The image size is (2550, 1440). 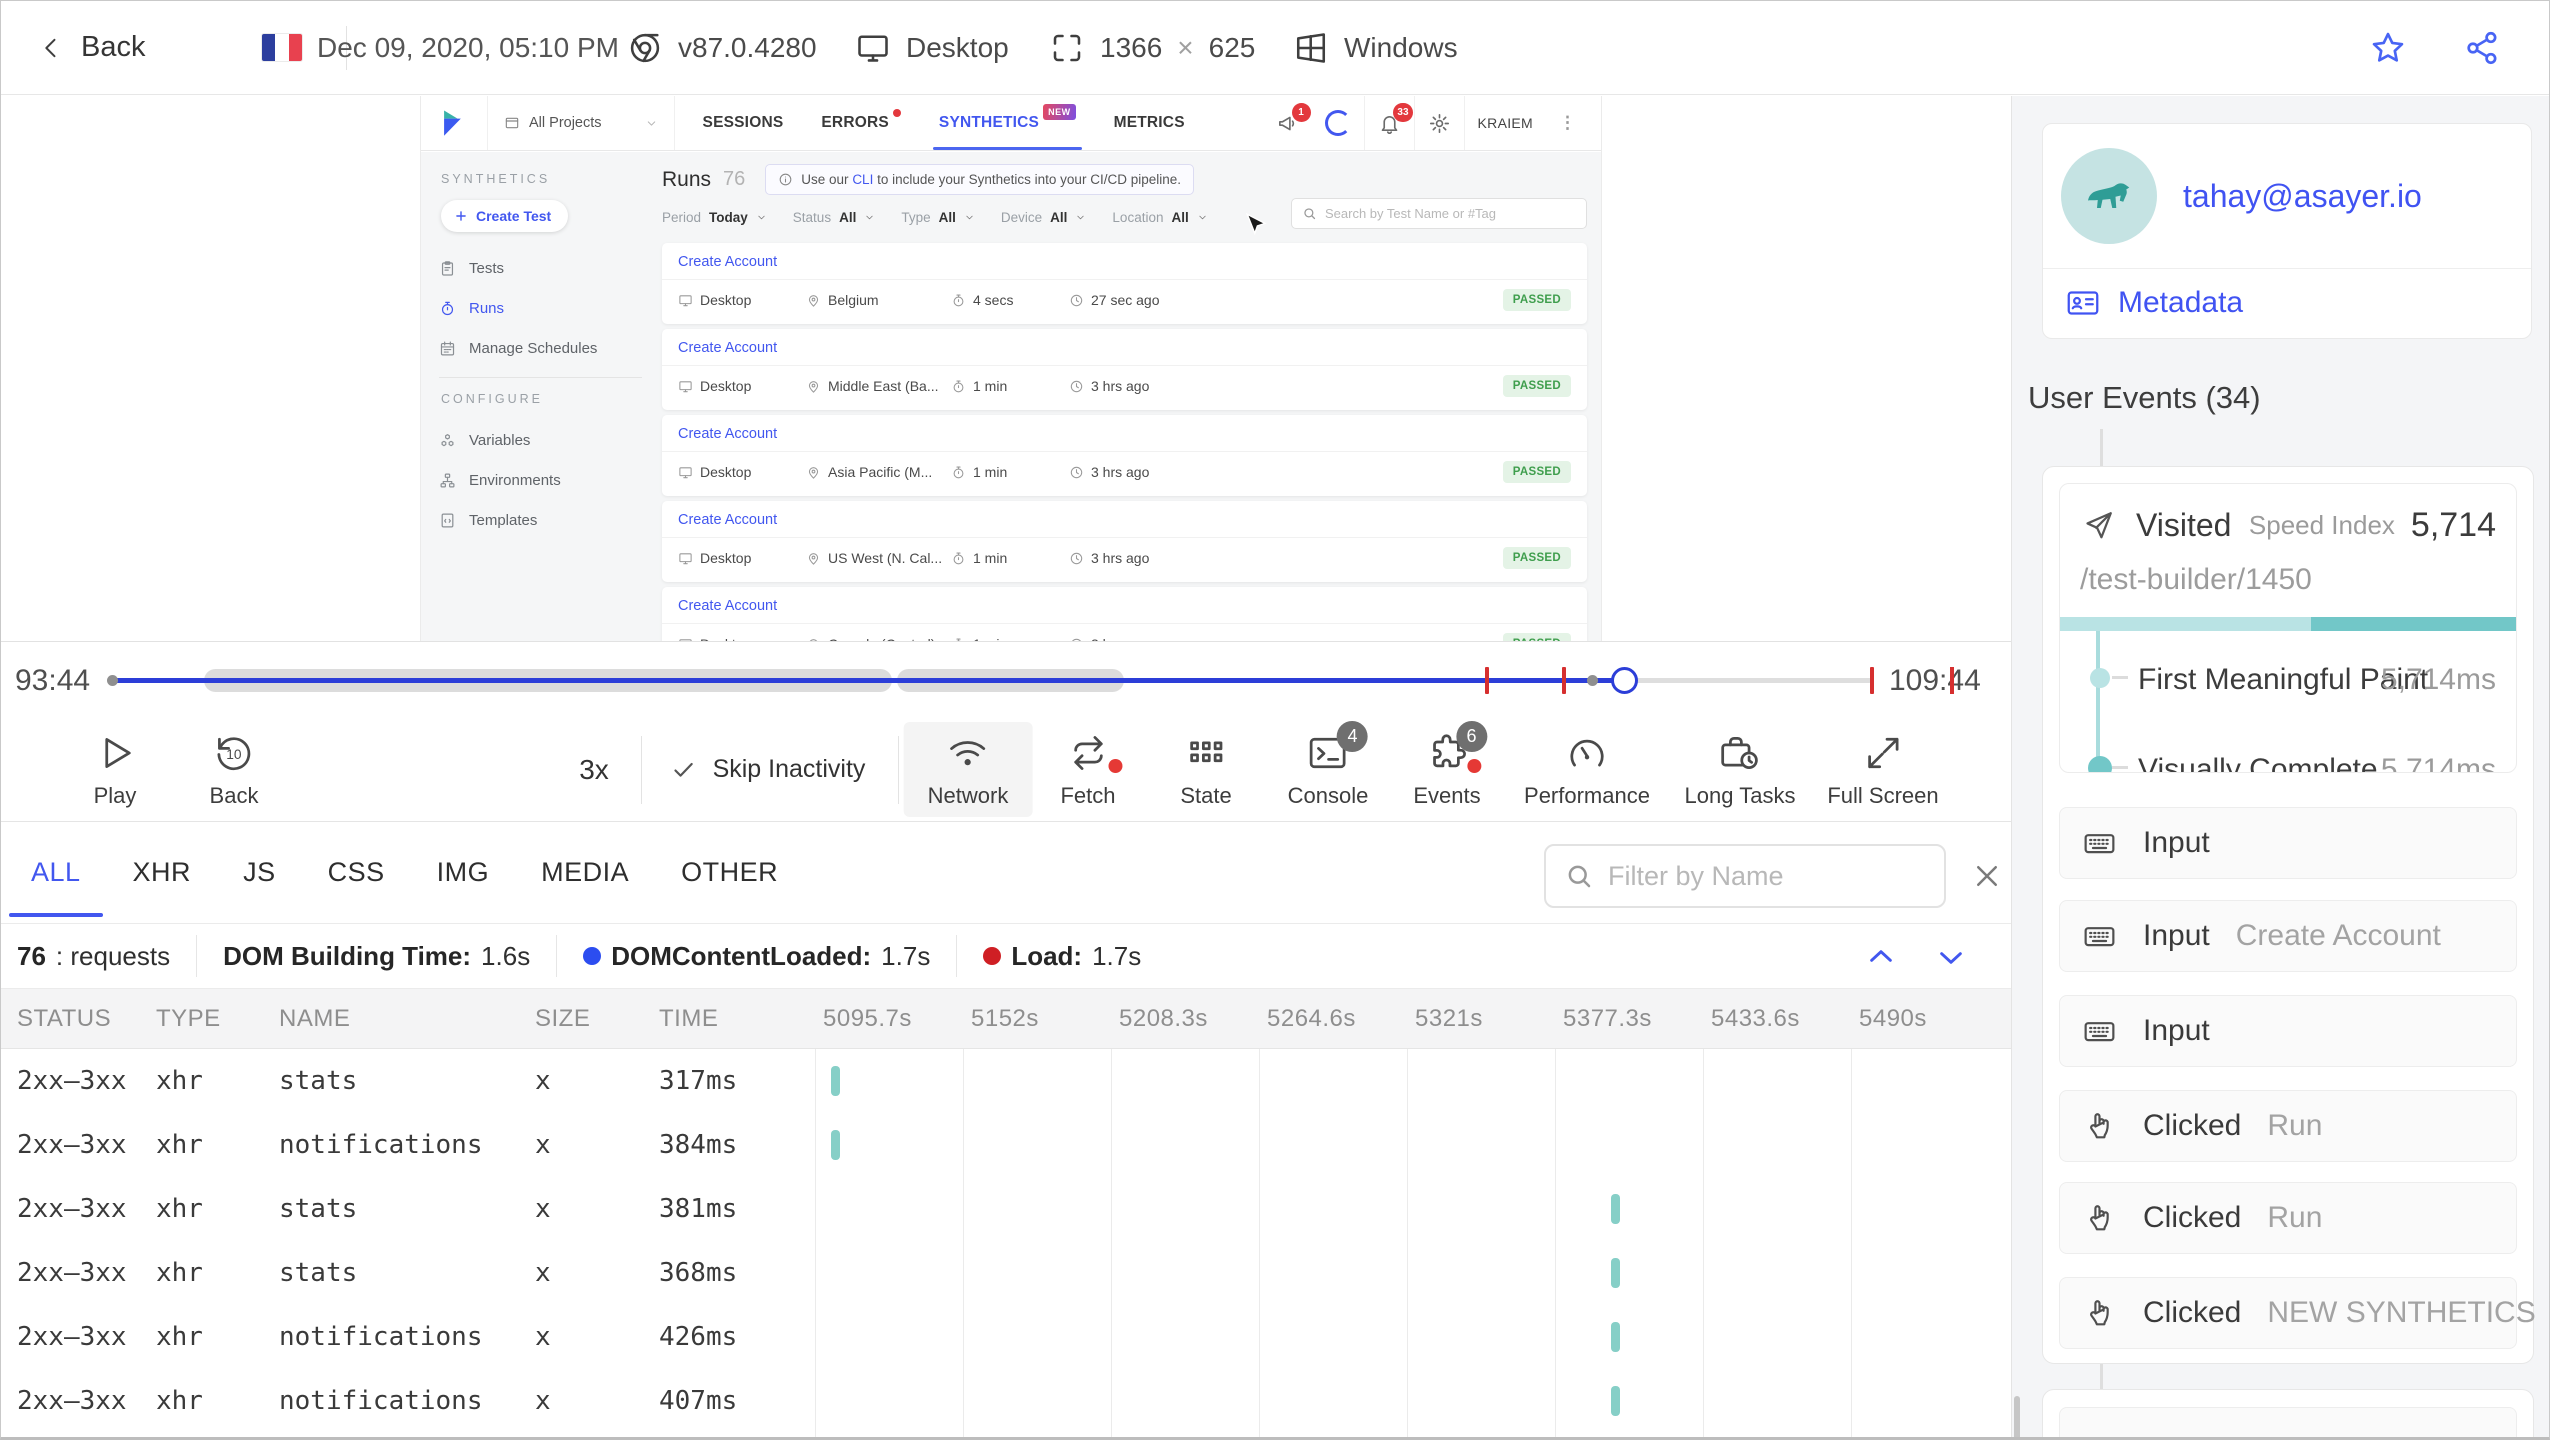 What do you see at coordinates (862, 179) in the screenshot?
I see `cli-link: CLI` at bounding box center [862, 179].